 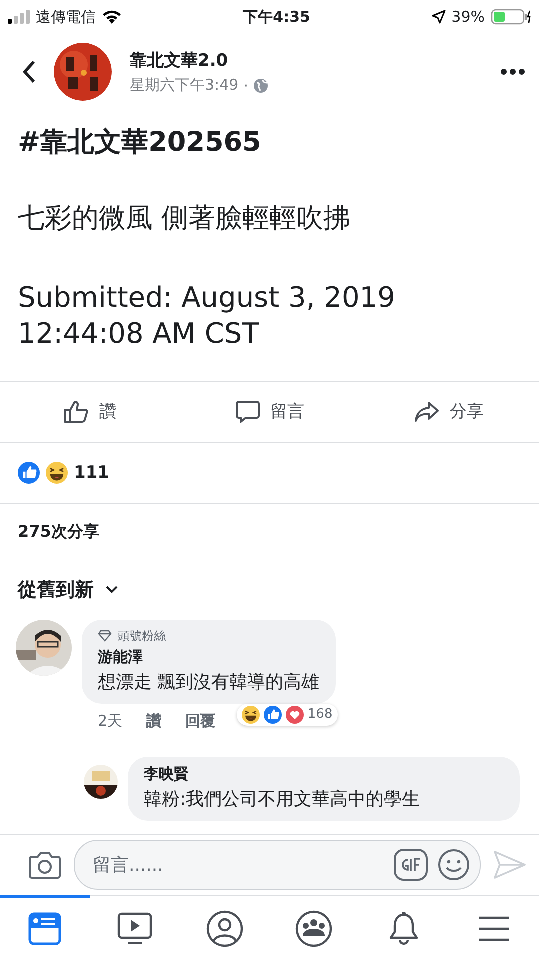 I want to click on bell-icon, so click(x=404, y=929).